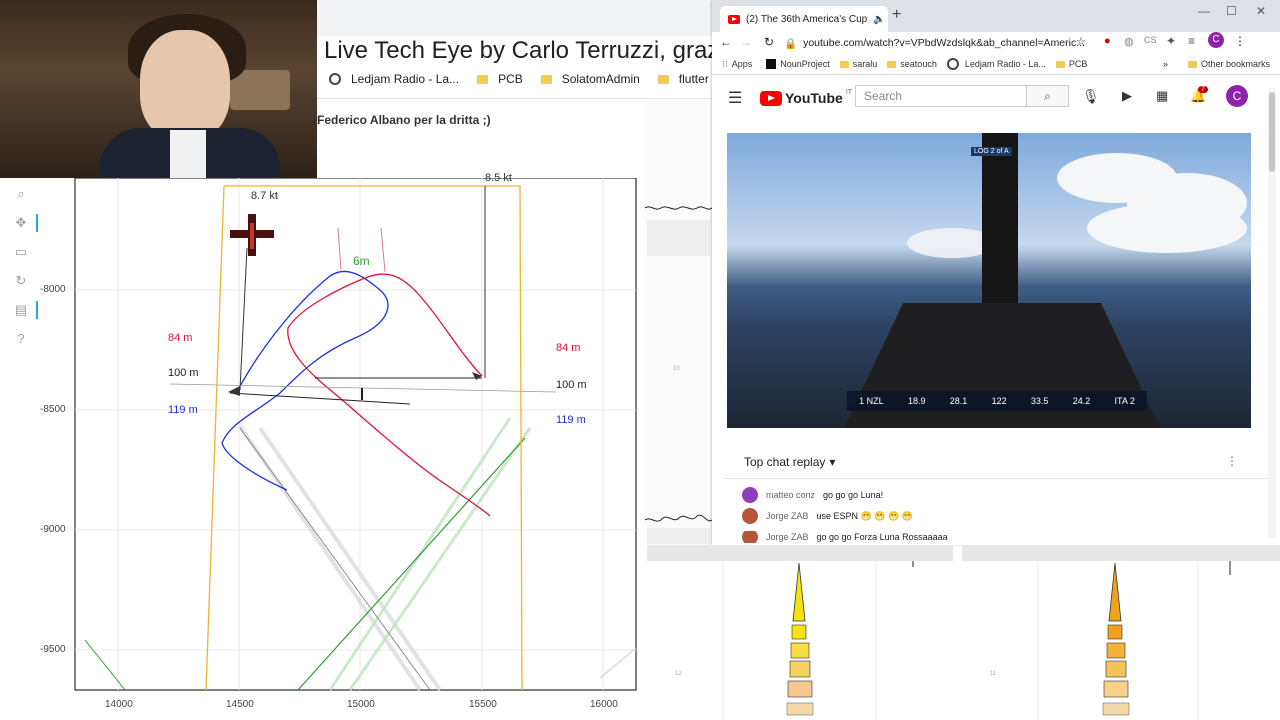 This screenshot has height=720, width=1280. Describe the element at coordinates (676, 369) in the screenshot. I see `mini-tick-label: 10` at that location.